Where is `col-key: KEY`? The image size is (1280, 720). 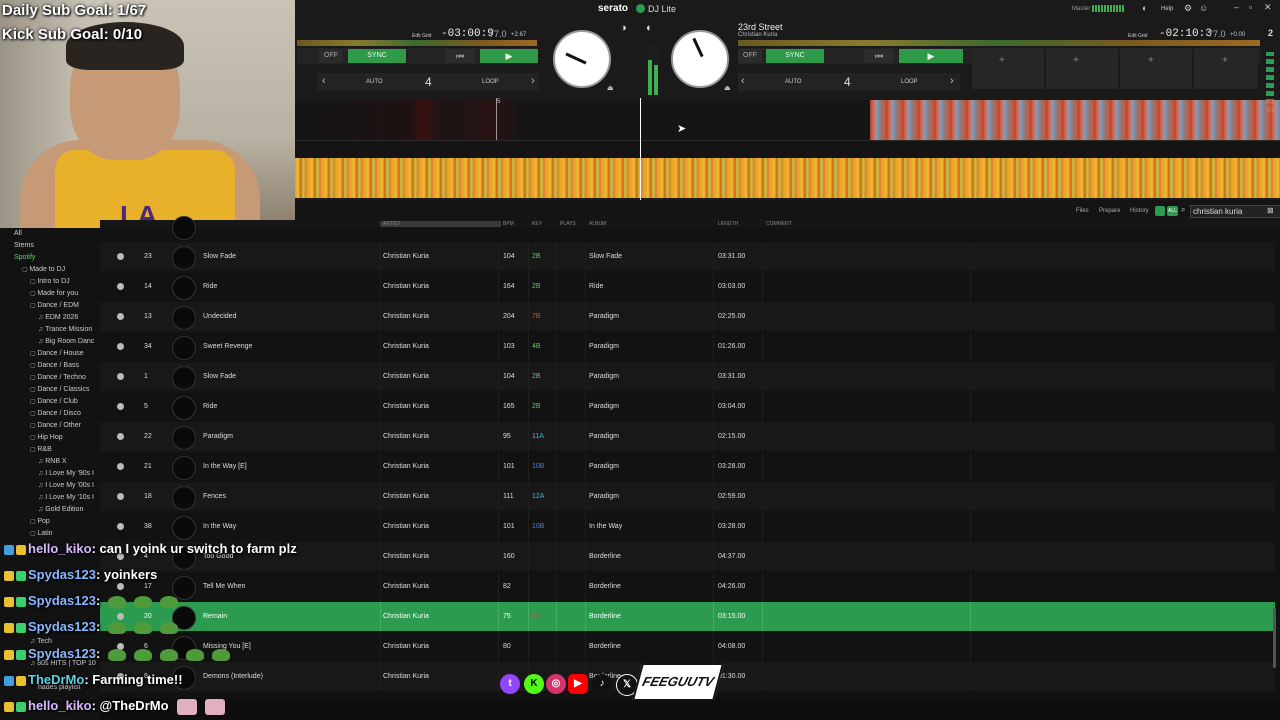
col-key: KEY is located at coordinates (537, 224).